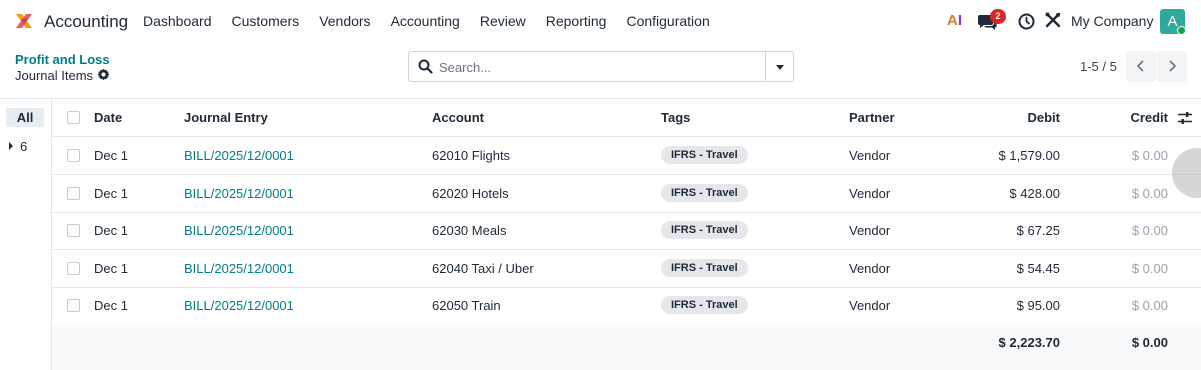  Describe the element at coordinates (469, 230) in the screenshot. I see `cell-account: 62030 Meals` at that location.